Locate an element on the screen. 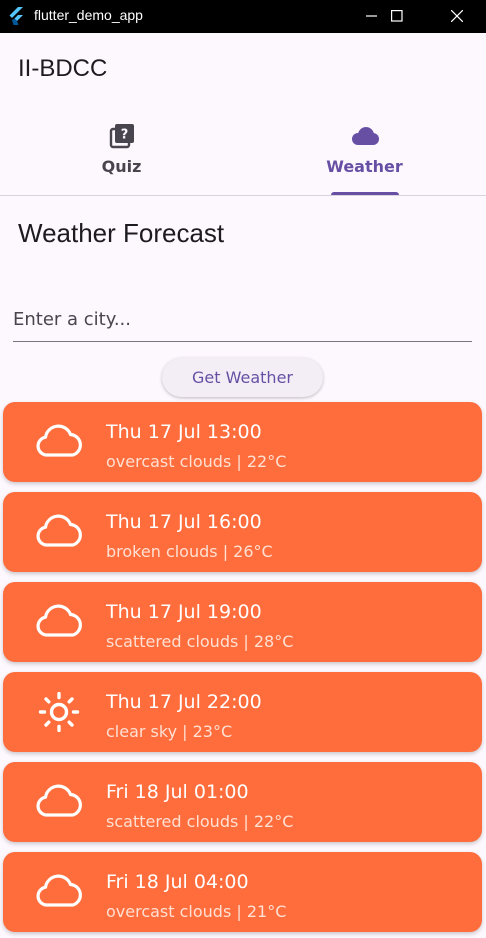 The width and height of the screenshot is (486, 938). forecast-card: Thu 17 Jul 13:00 overcast clouds | 22°C is located at coordinates (242, 442).